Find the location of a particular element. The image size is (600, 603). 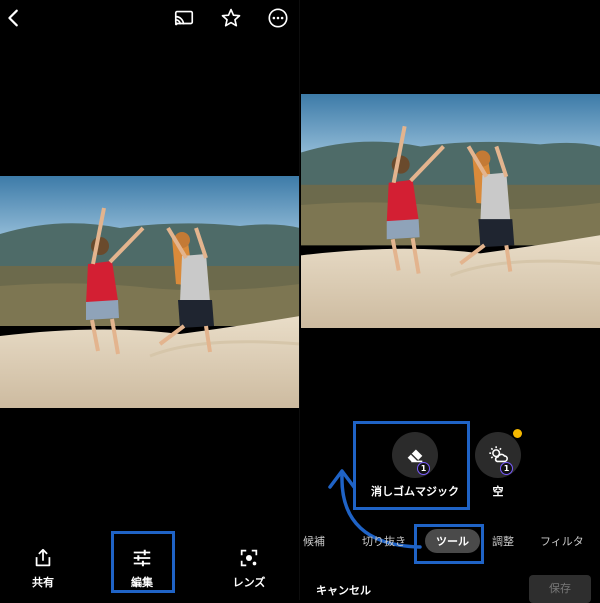

tab-tools: ツール is located at coordinates (452, 541).